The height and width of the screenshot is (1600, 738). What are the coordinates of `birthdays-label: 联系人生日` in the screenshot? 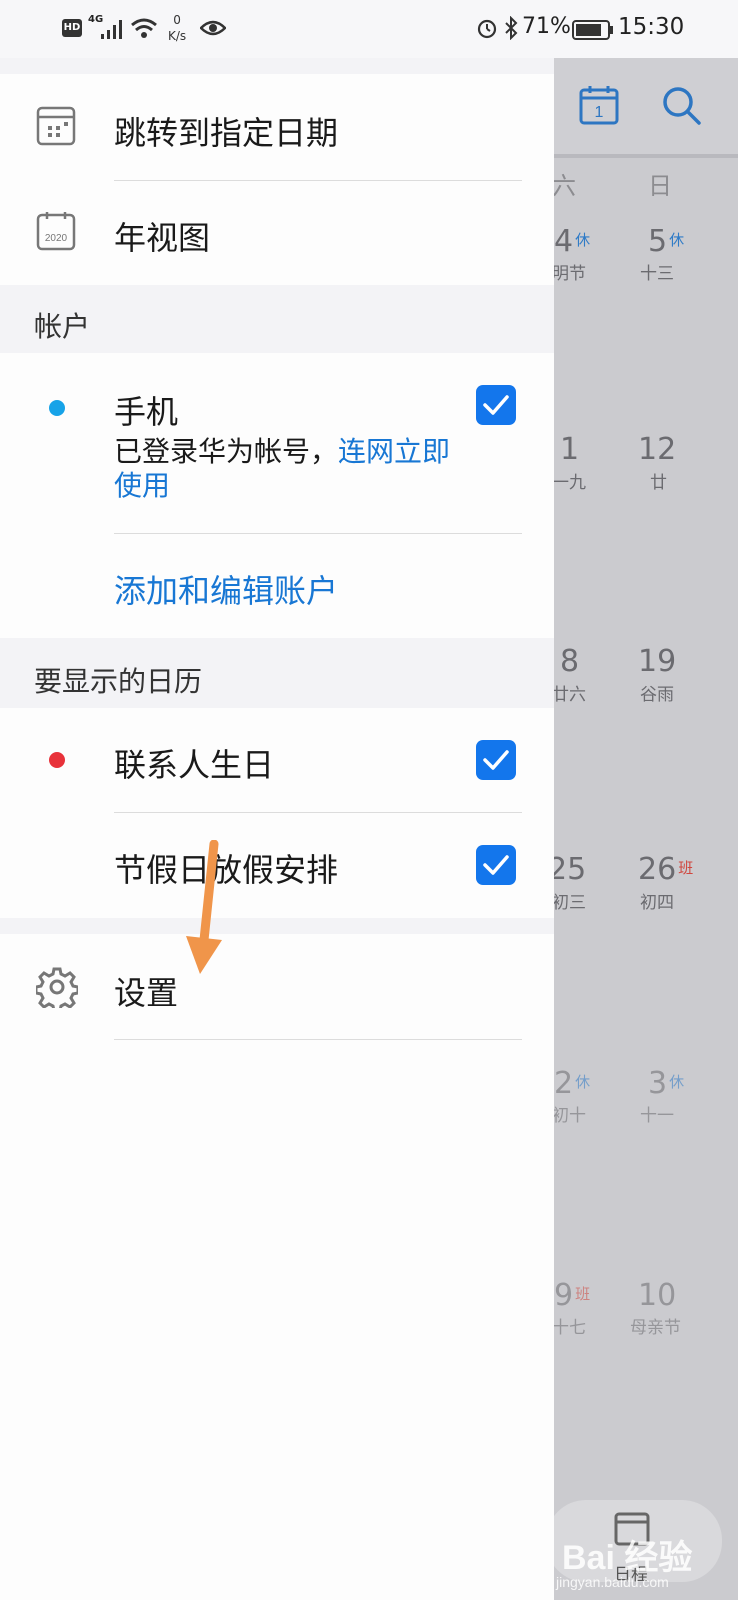 It's located at (194, 765).